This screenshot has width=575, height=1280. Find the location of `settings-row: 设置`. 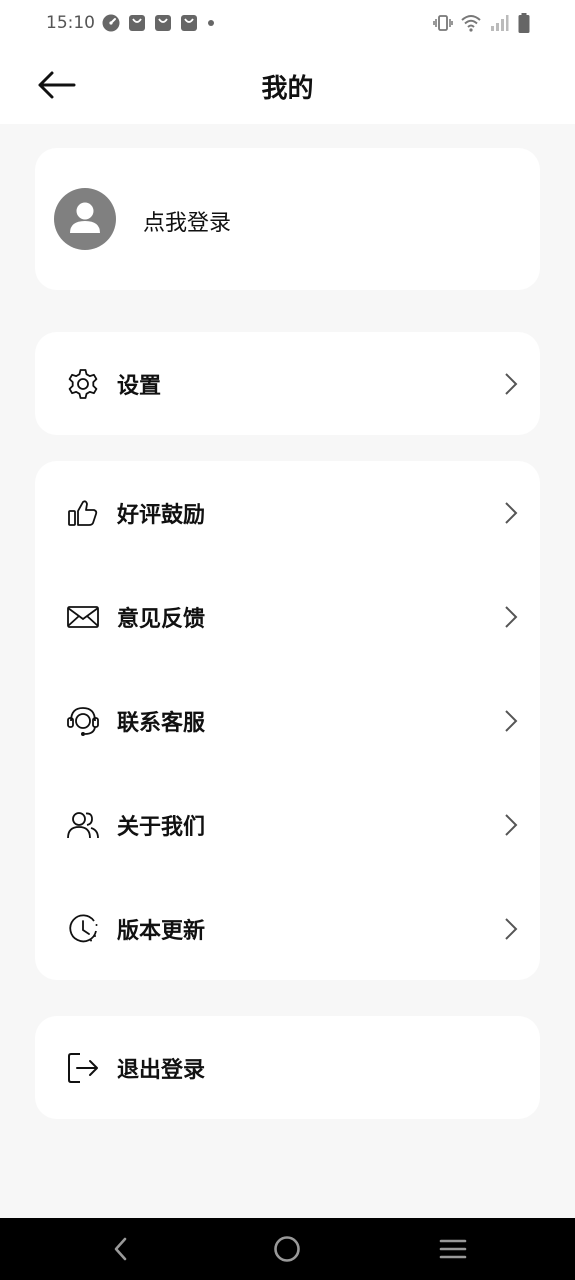

settings-row: 设置 is located at coordinates (287, 384).